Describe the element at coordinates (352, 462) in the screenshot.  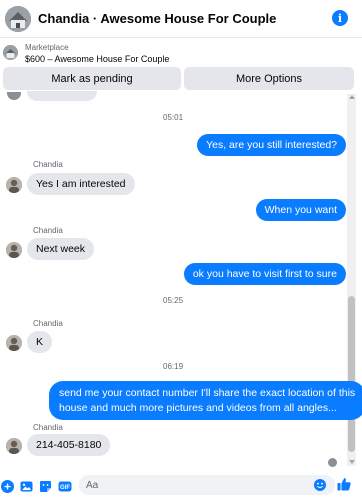
I see `scroll-down-icon` at that location.